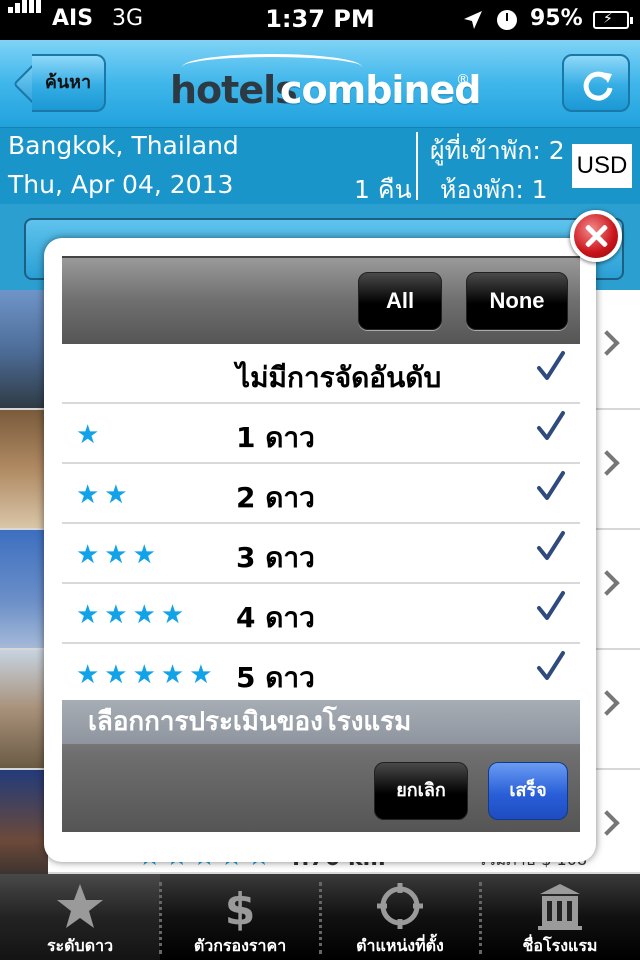 The height and width of the screenshot is (960, 640). I want to click on option-3-star: ★★★ 3 ดาว, so click(321, 554).